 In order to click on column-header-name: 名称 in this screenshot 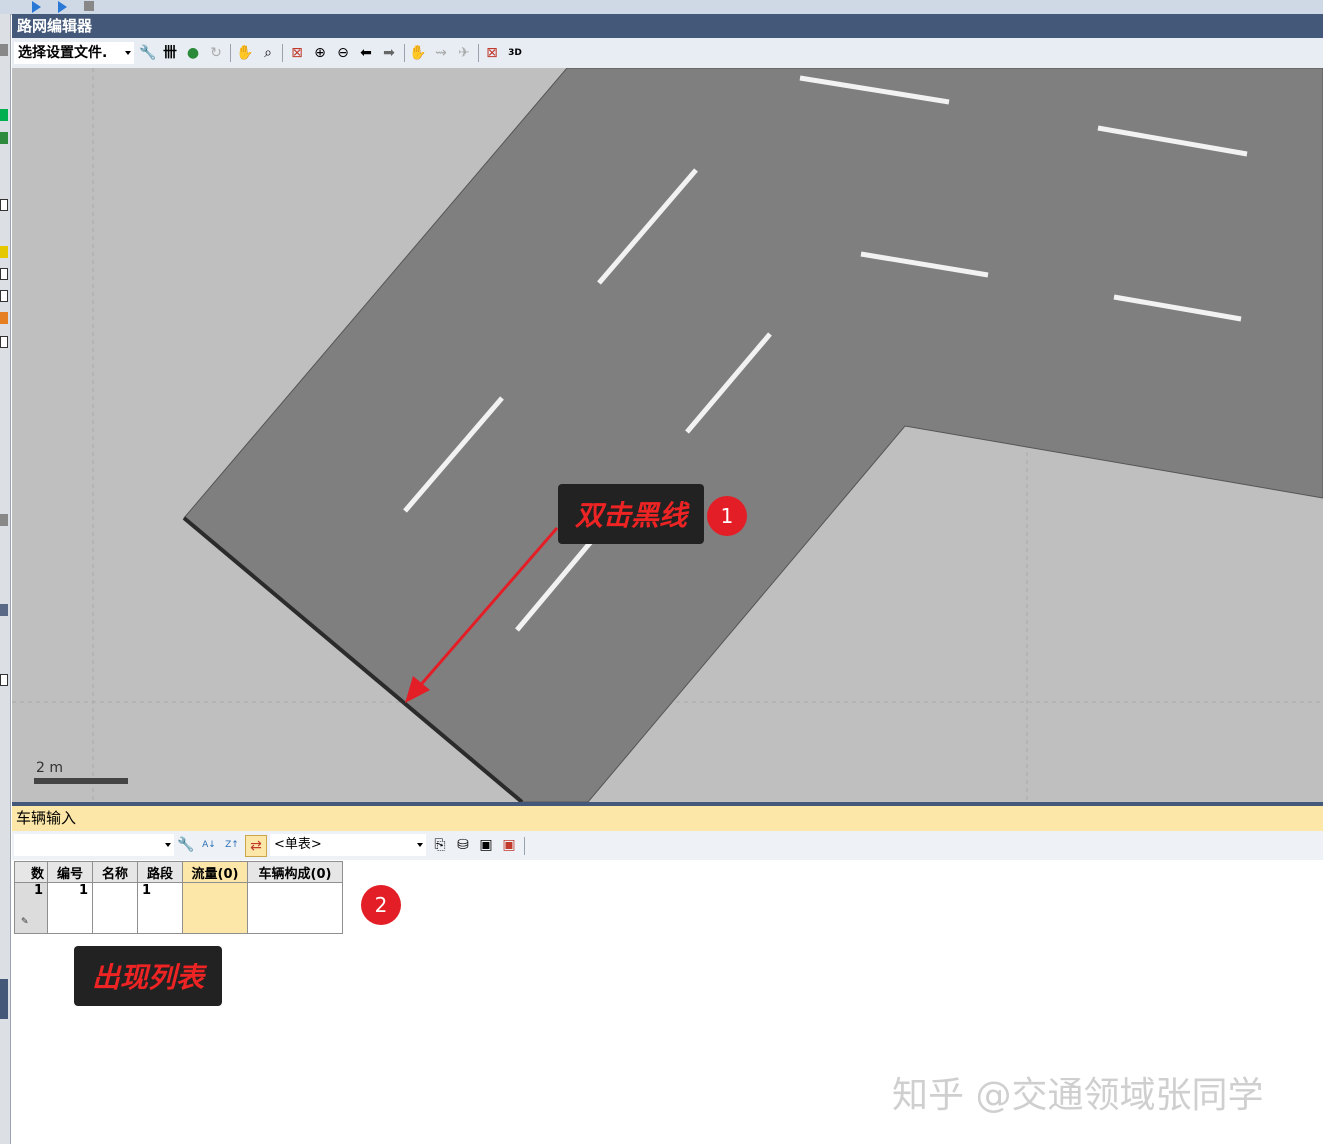, I will do `click(115, 872)`.